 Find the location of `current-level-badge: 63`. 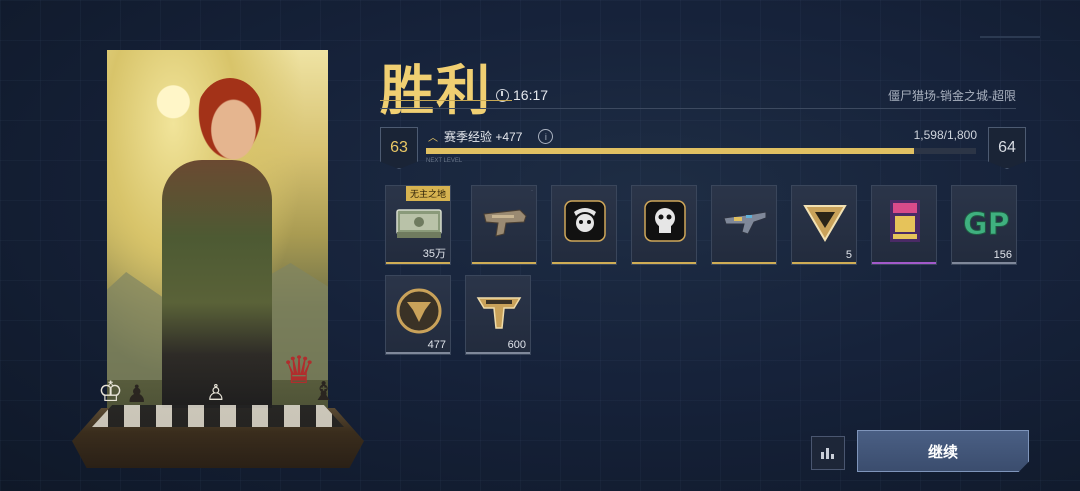

current-level-badge: 63 is located at coordinates (399, 148).